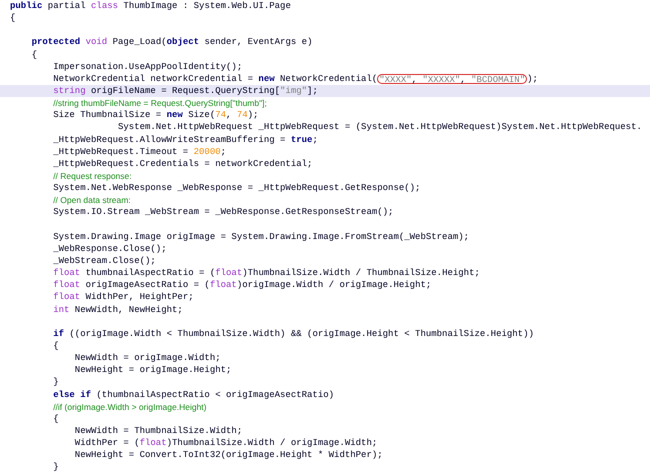 This screenshot has width=650, height=475. What do you see at coordinates (532, 78) in the screenshot?
I see `code-line: );` at bounding box center [532, 78].